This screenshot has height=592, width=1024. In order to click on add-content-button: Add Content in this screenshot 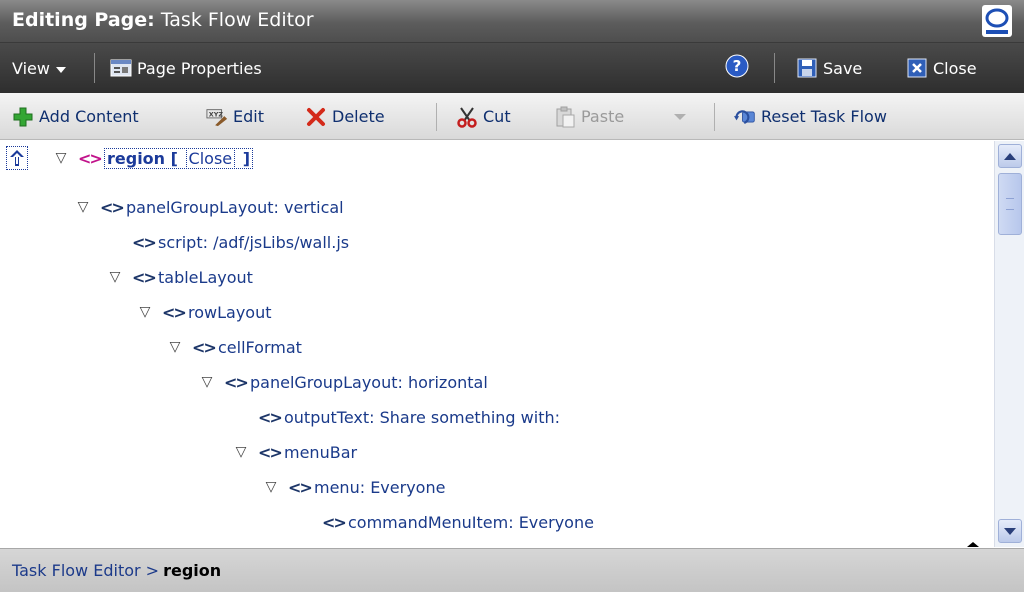, I will do `click(75, 116)`.